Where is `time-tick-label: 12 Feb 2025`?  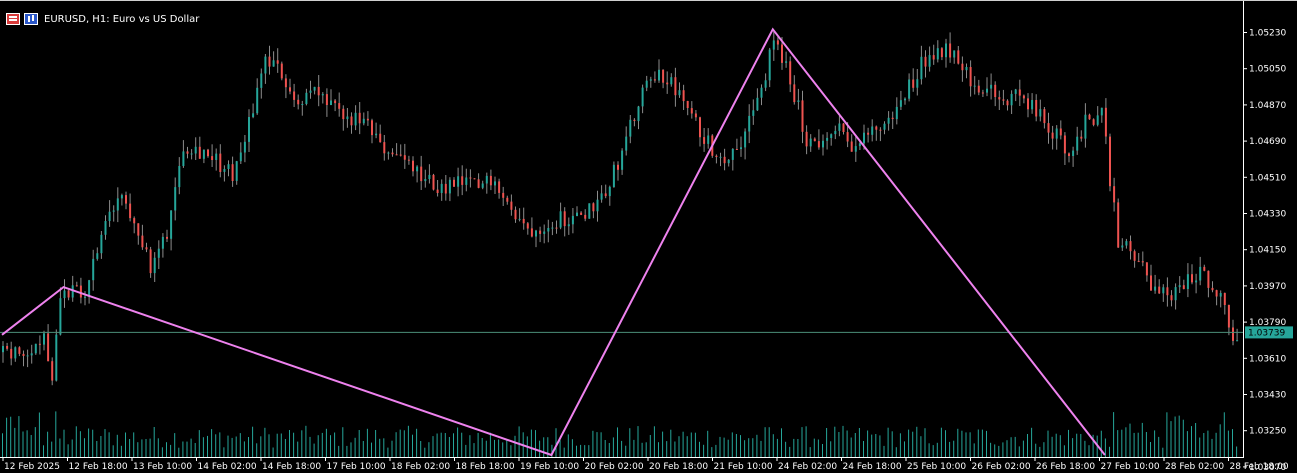 time-tick-label: 12 Feb 2025 is located at coordinates (32, 467).